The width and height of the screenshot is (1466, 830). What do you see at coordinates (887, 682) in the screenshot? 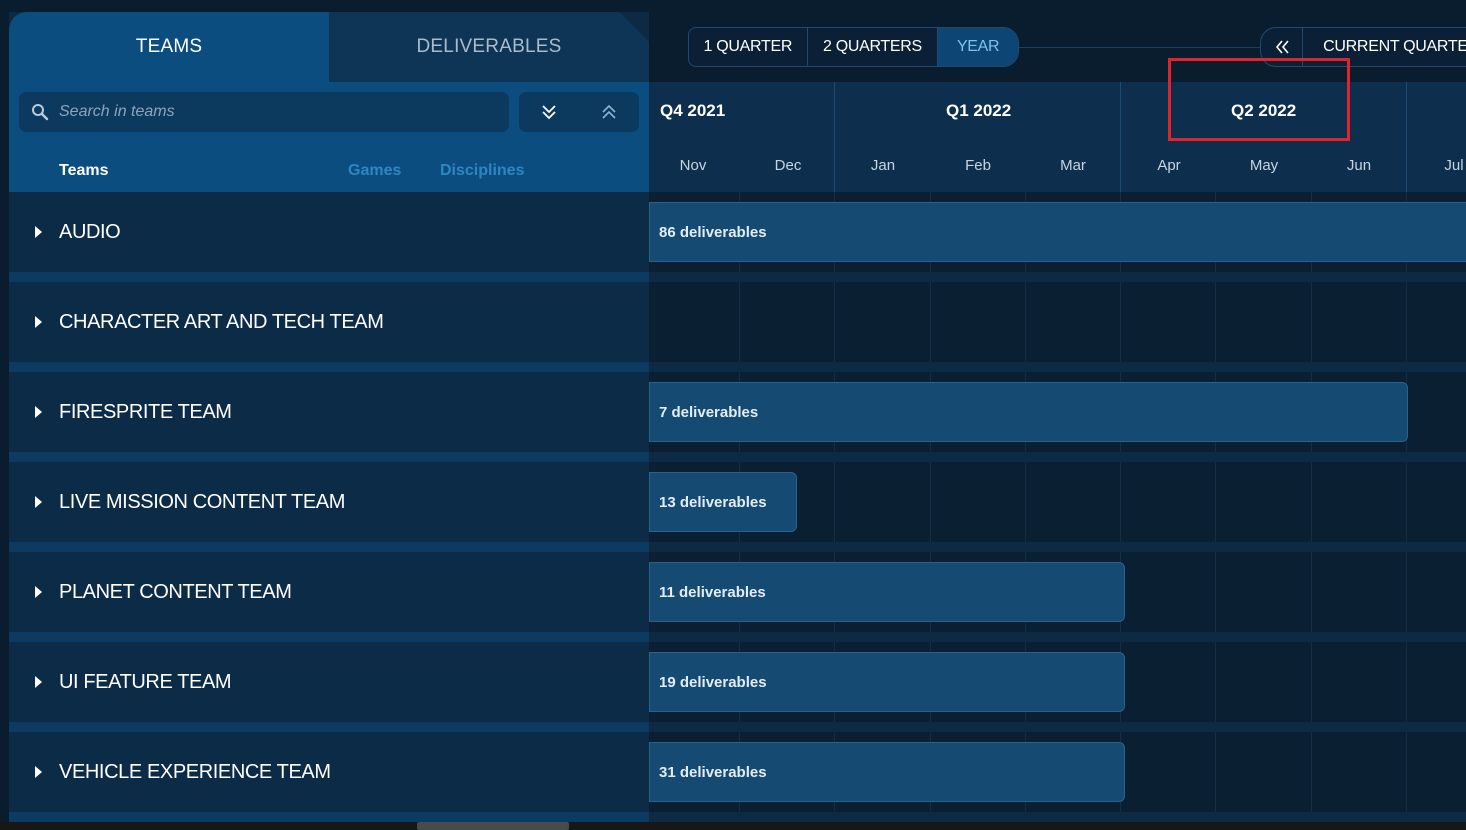
I see `deliverables-bar-ui-feature: 19 deliverables` at bounding box center [887, 682].